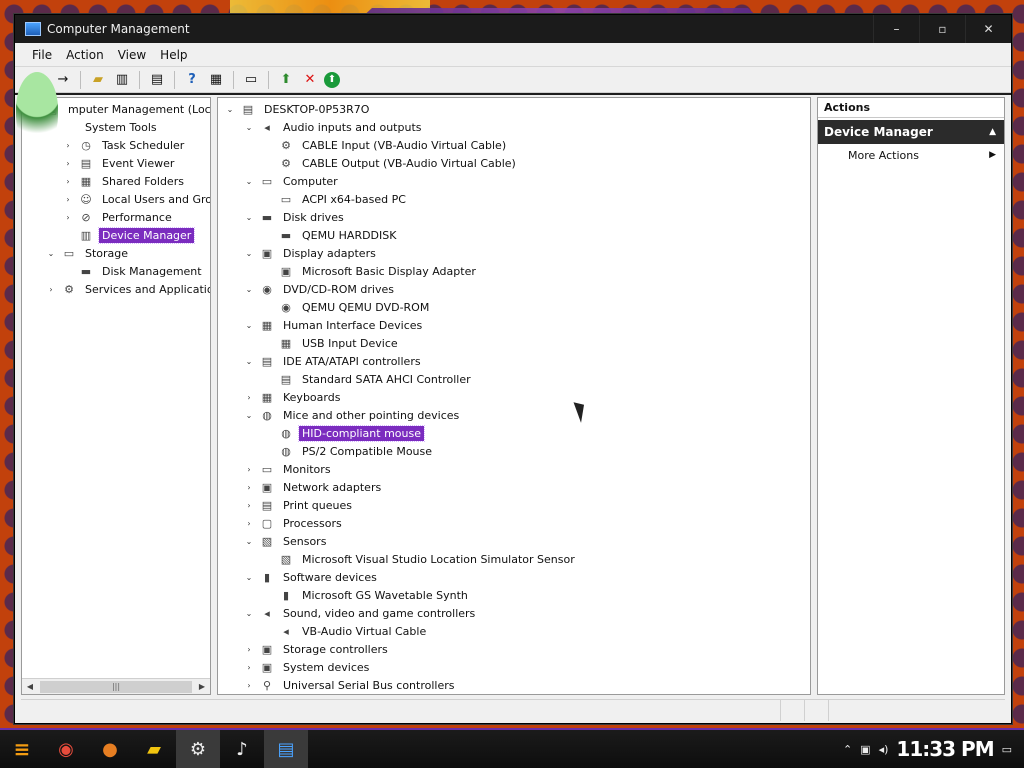 The height and width of the screenshot is (768, 1024). I want to click on device-tree-item: ⌄ ◍ Mice and other pointing devices, so click(352, 415).